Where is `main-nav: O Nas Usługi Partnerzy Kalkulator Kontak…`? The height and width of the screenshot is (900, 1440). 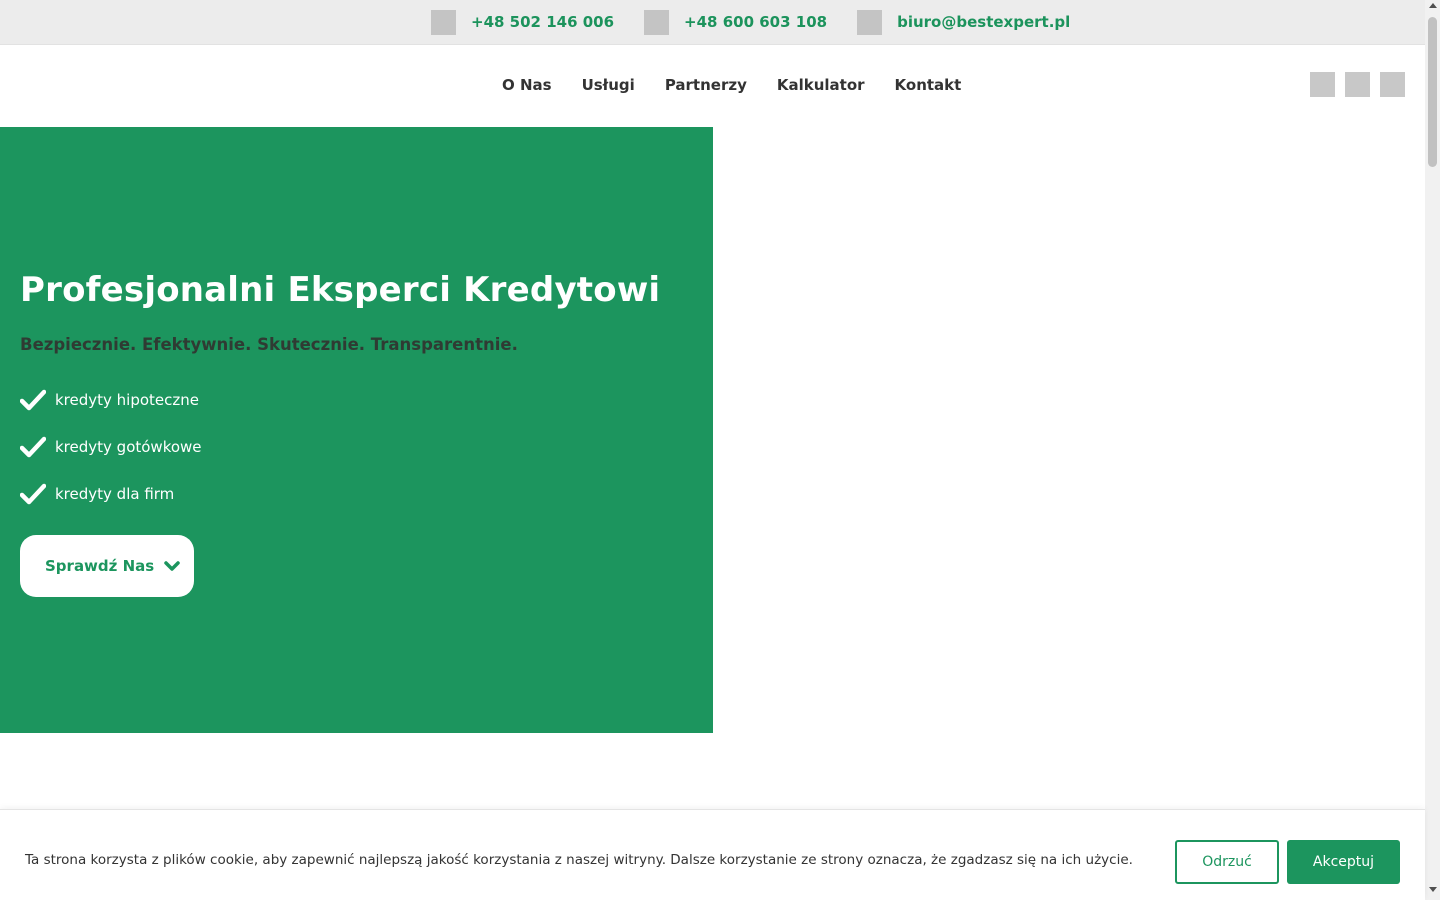 main-nav: O Nas Usługi Partnerzy Kalkulator Kontak… is located at coordinates (731, 85).